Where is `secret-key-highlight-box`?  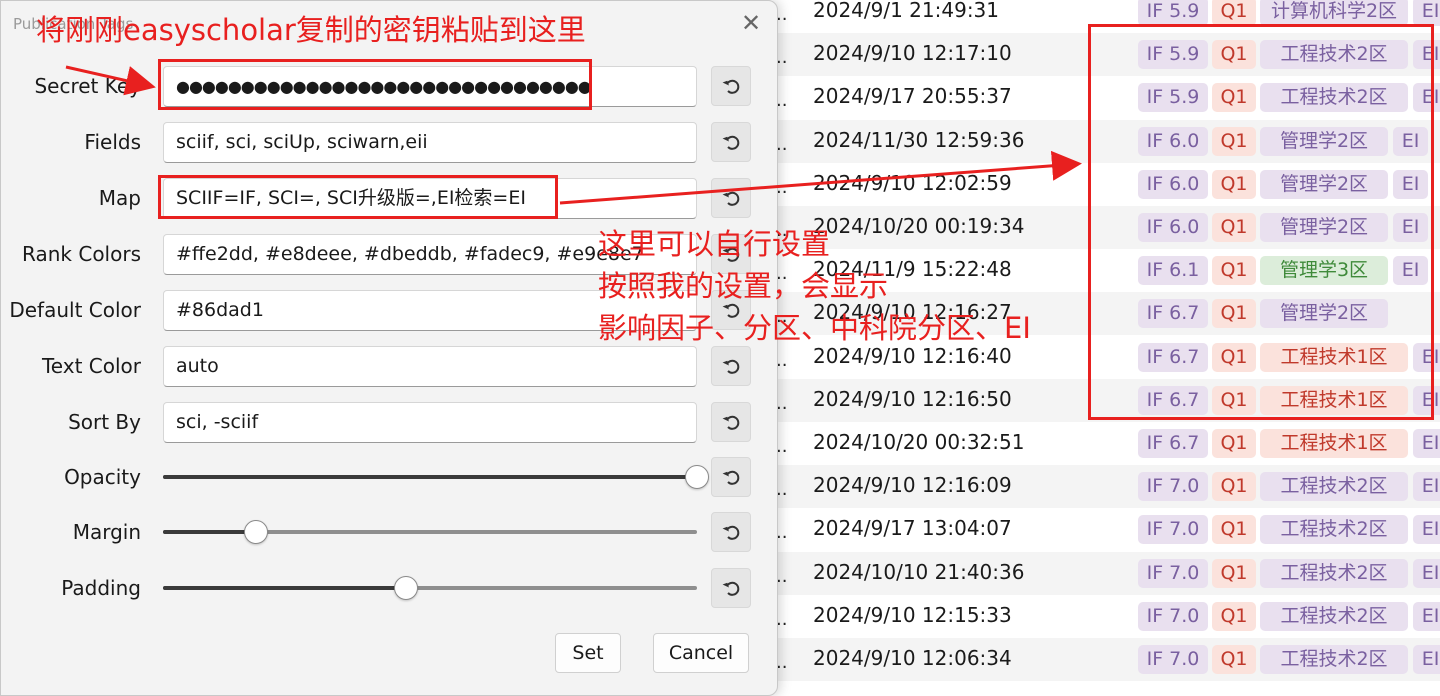 secret-key-highlight-box is located at coordinates (375, 84).